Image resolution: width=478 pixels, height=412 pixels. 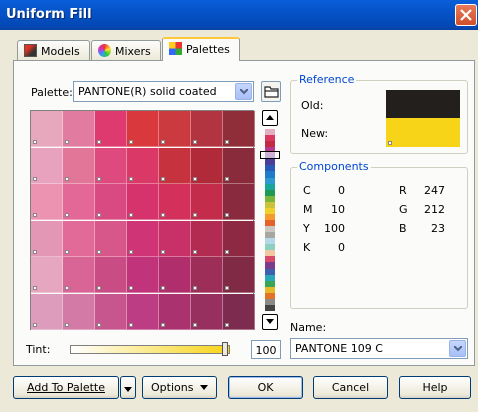 What do you see at coordinates (203, 387) in the screenshot?
I see `chevron-down-icon` at bounding box center [203, 387].